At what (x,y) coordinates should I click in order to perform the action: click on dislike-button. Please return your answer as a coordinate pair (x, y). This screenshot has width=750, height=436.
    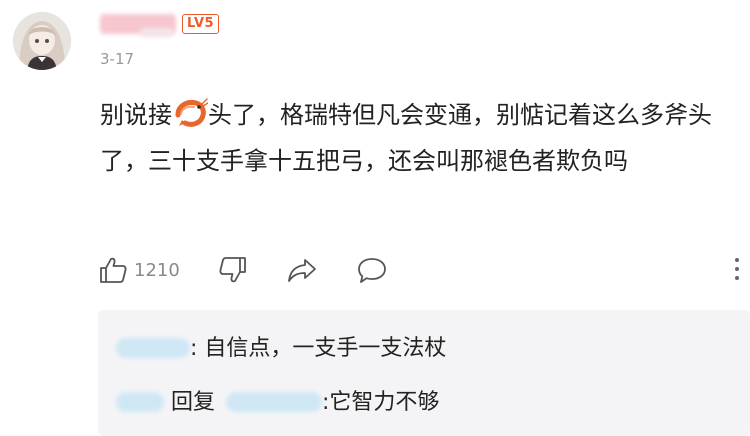
    Looking at the image, I should click on (233, 270).